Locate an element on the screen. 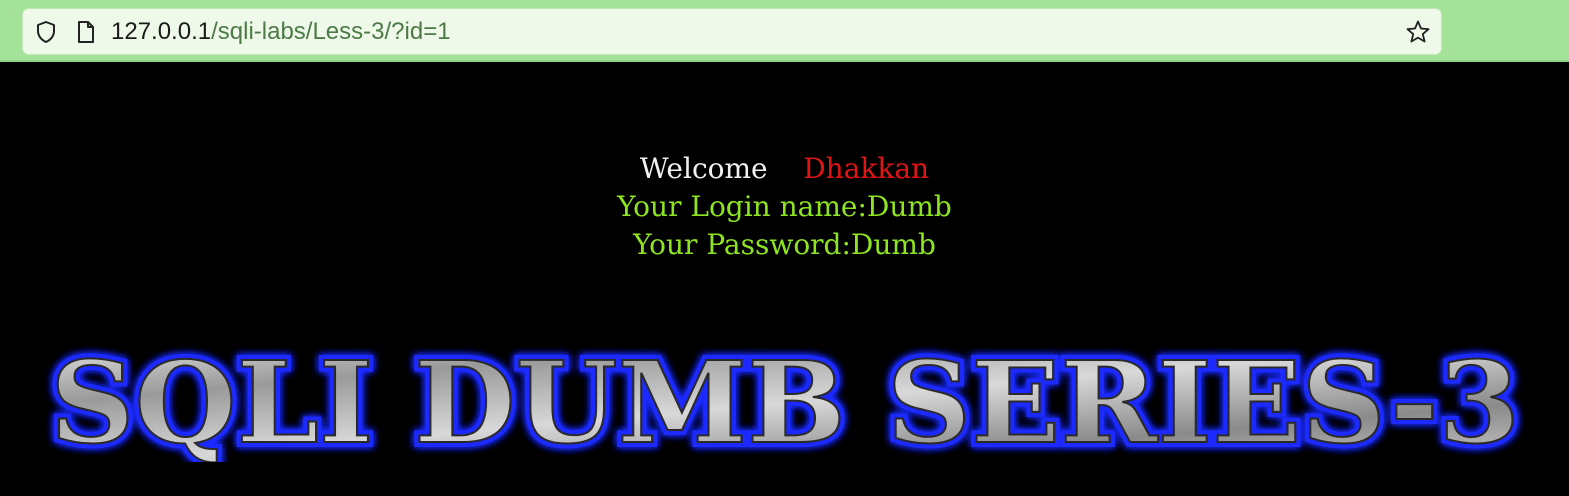  address-bar: 127.0.0.1/sqli-labs/Less-3/?id=1 is located at coordinates (732, 31).